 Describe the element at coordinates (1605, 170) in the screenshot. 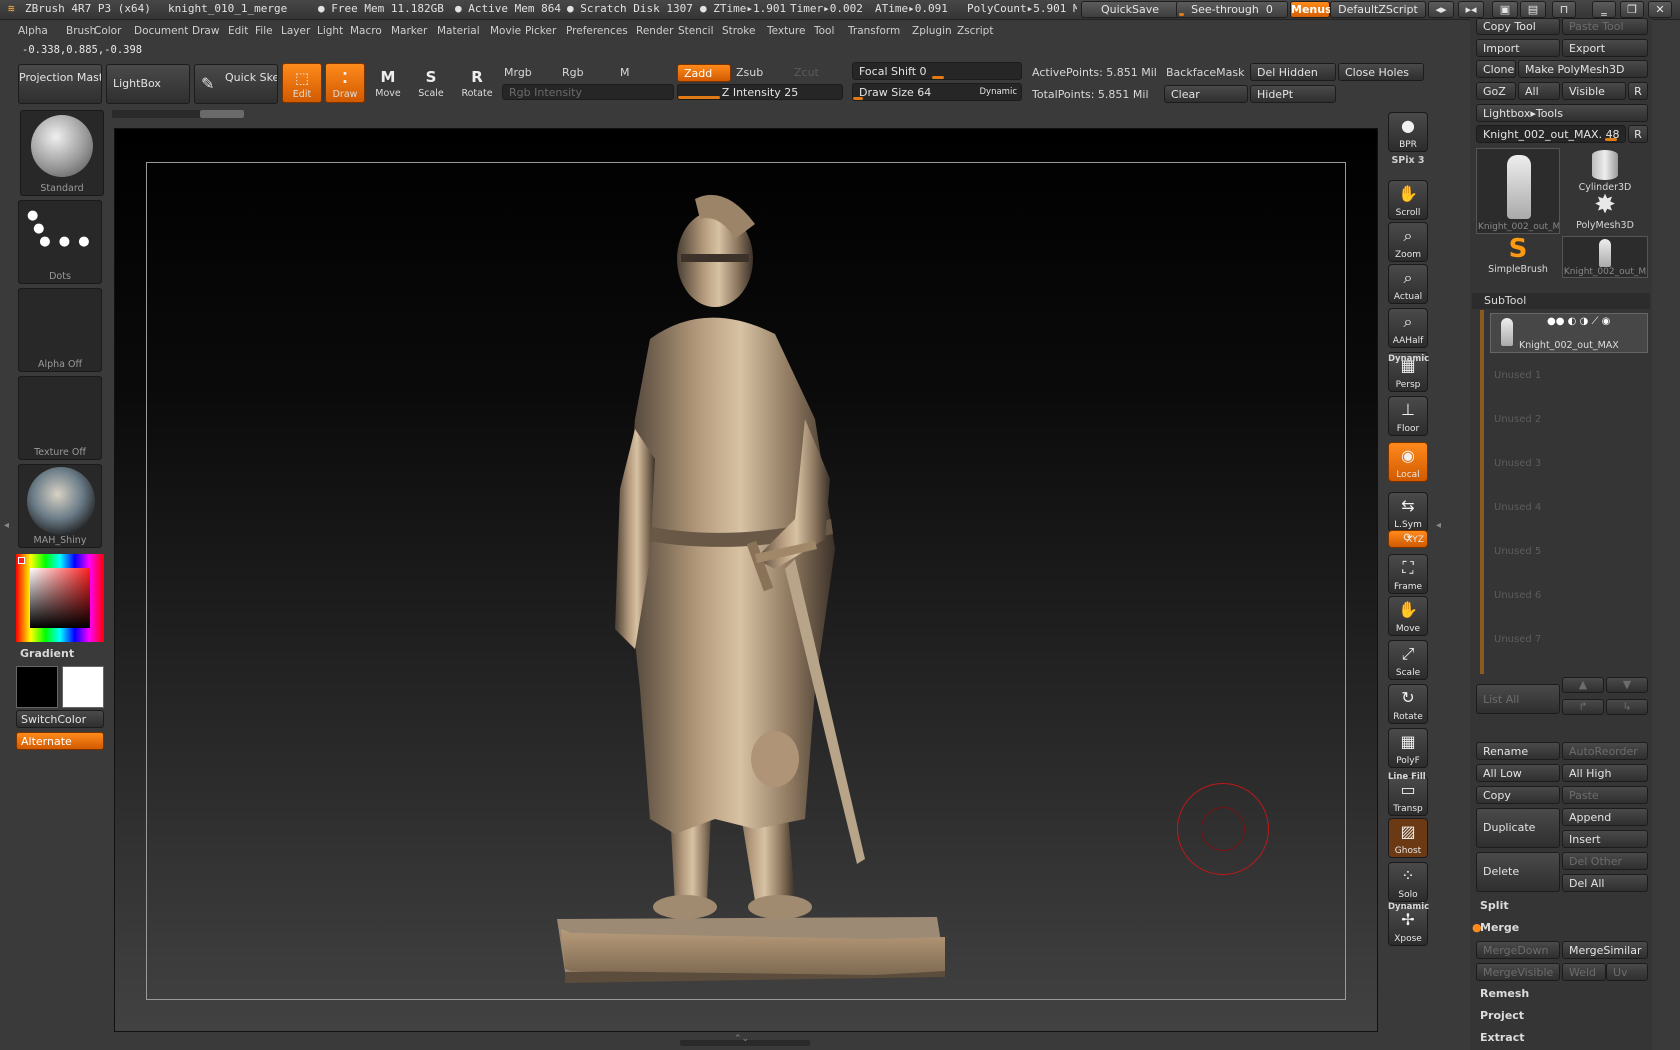

I see `tool-thumb-cylinder: Cylinder3D` at that location.